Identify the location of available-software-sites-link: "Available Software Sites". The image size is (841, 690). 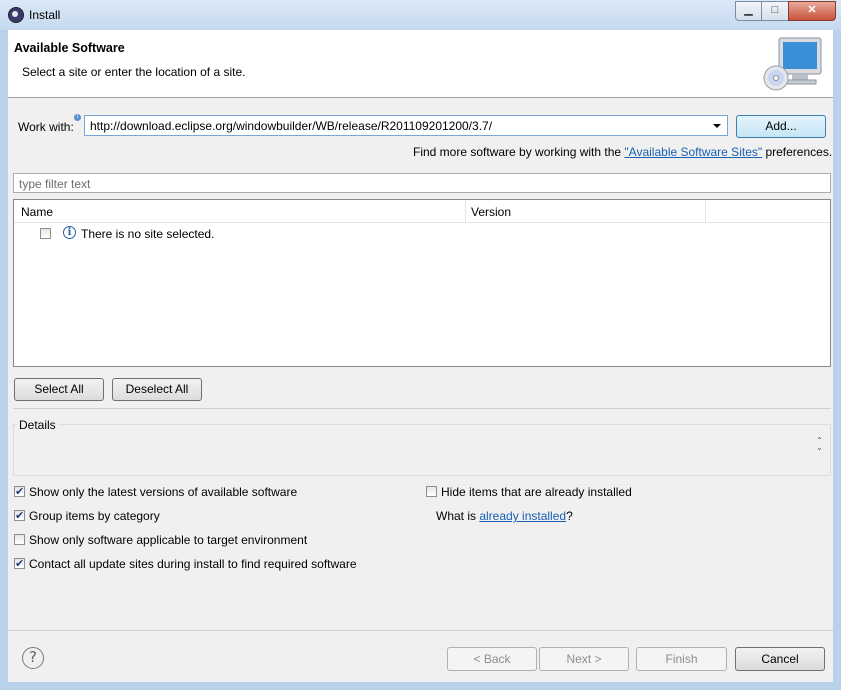
(693, 152).